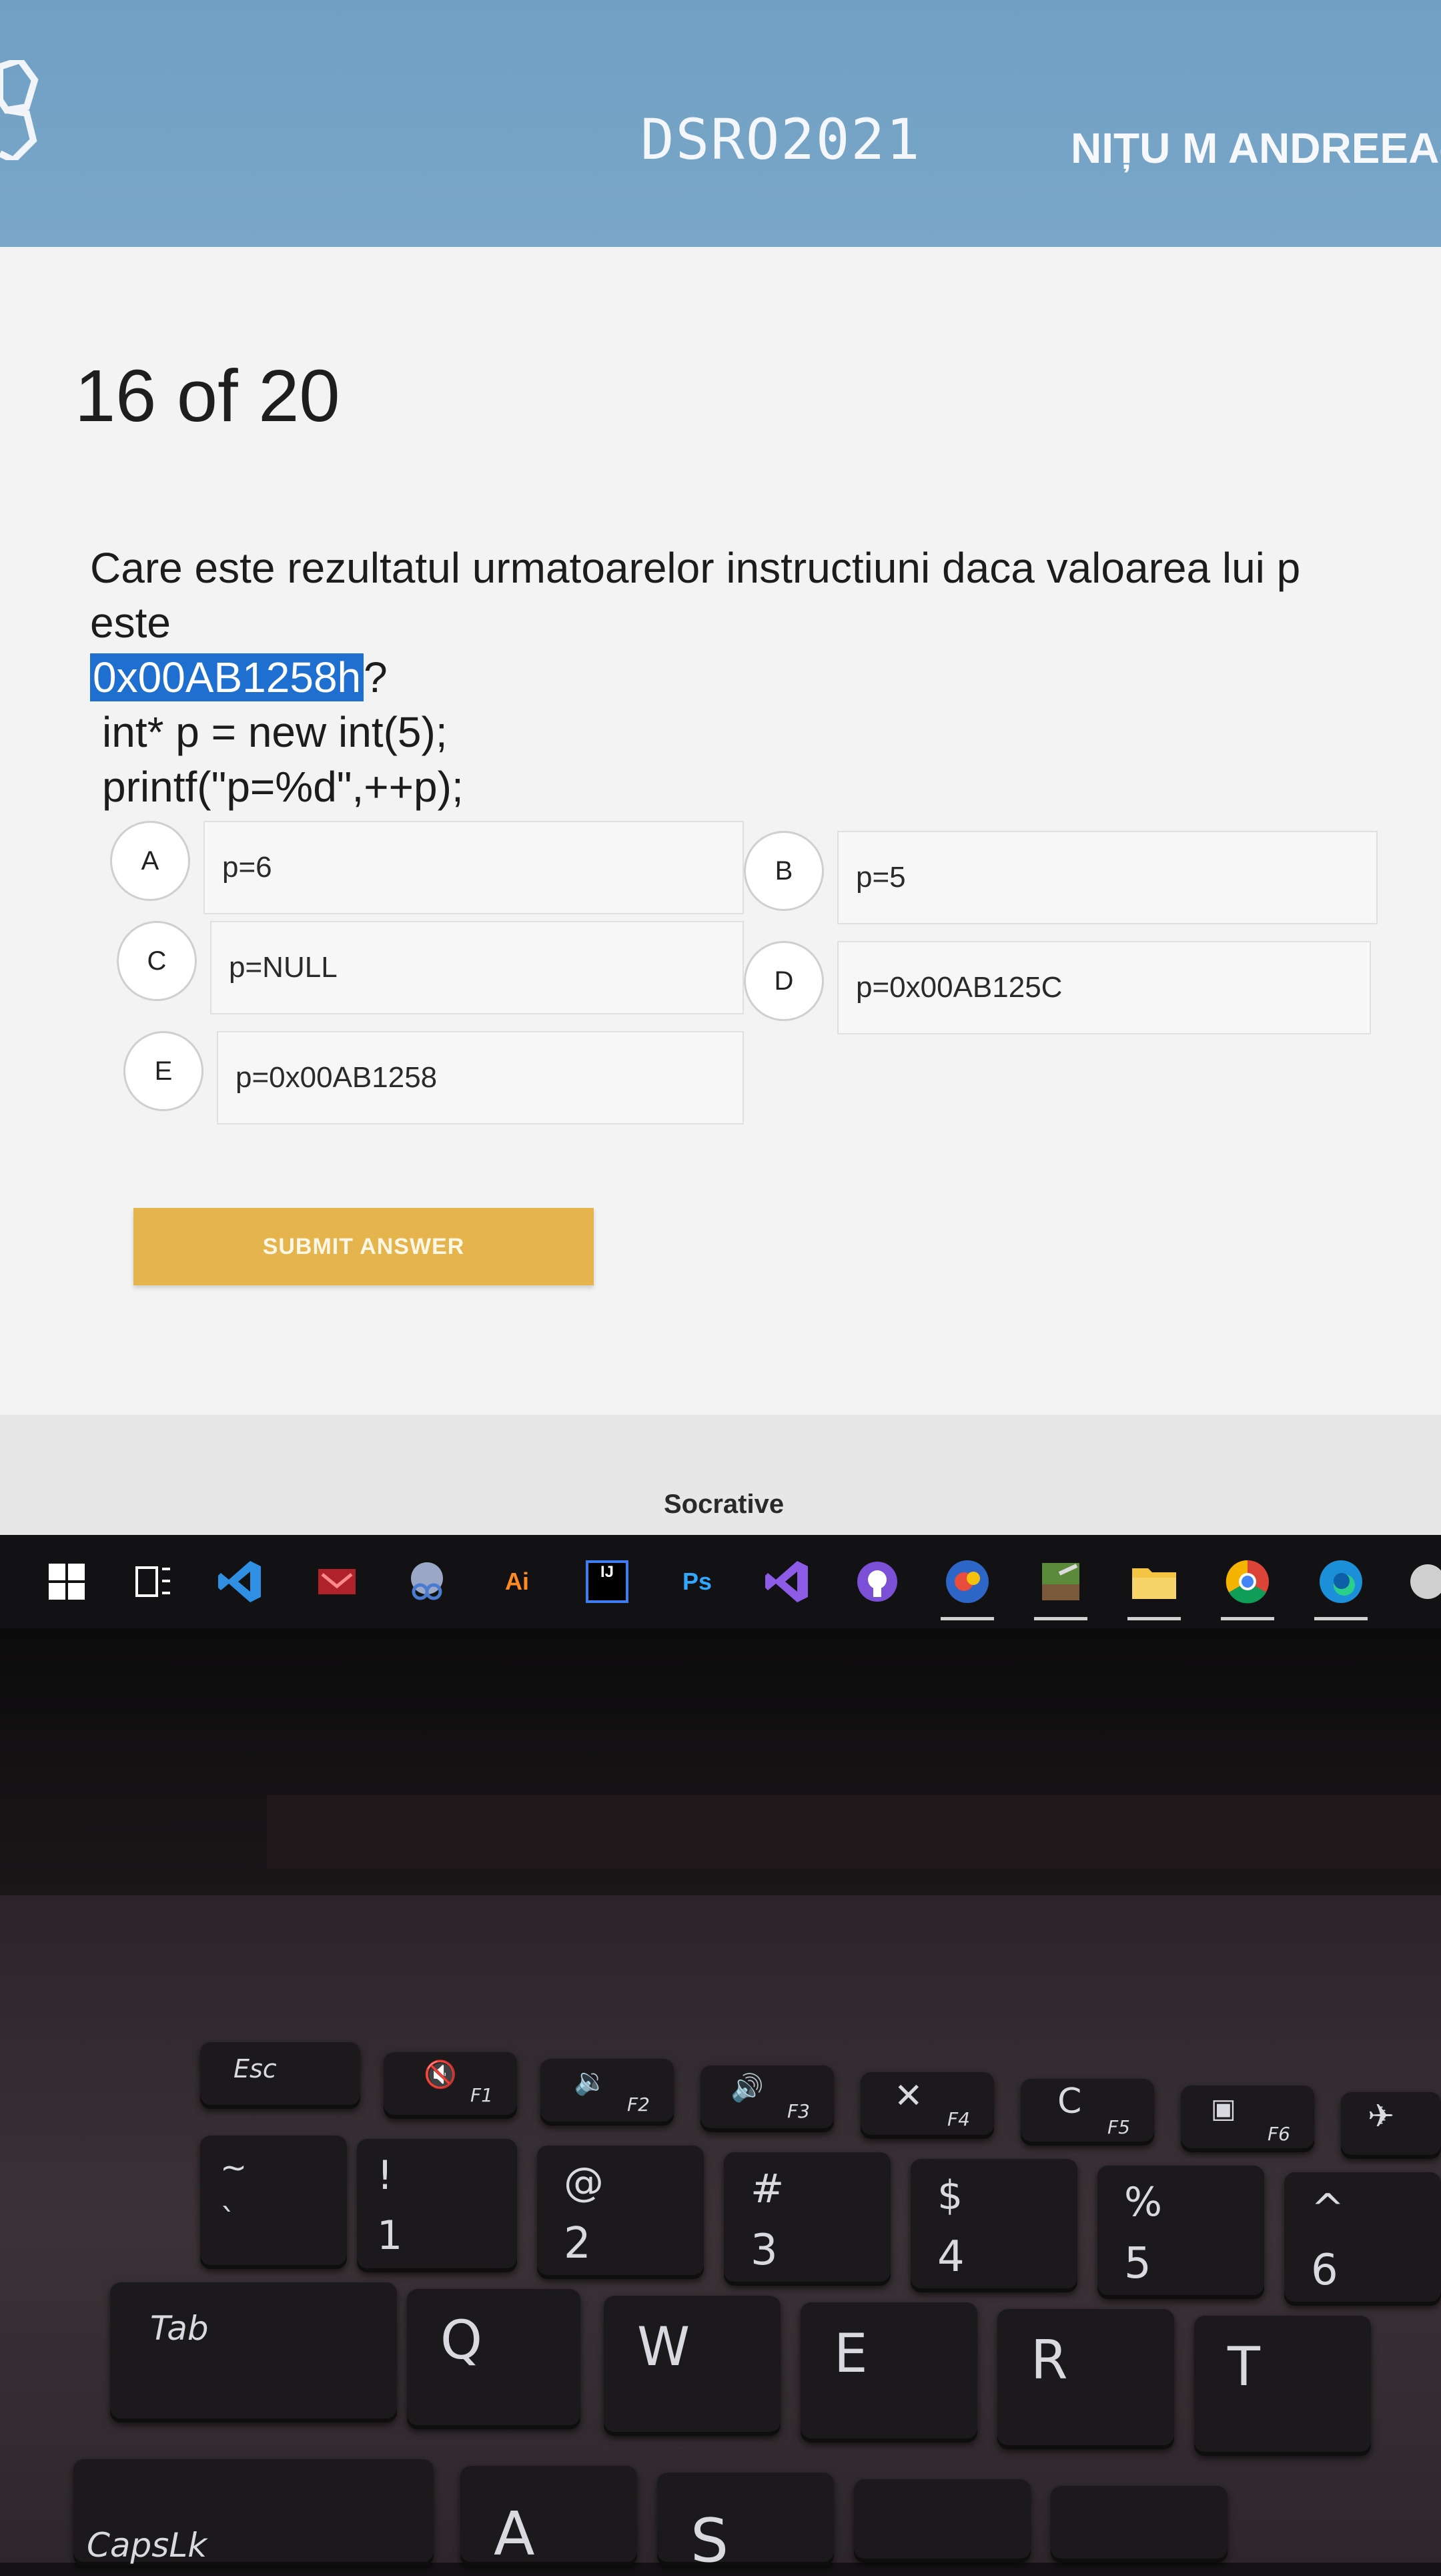 Image resolution: width=1441 pixels, height=2576 pixels. What do you see at coordinates (788, 1581) in the screenshot?
I see `visual-studio-icon` at bounding box center [788, 1581].